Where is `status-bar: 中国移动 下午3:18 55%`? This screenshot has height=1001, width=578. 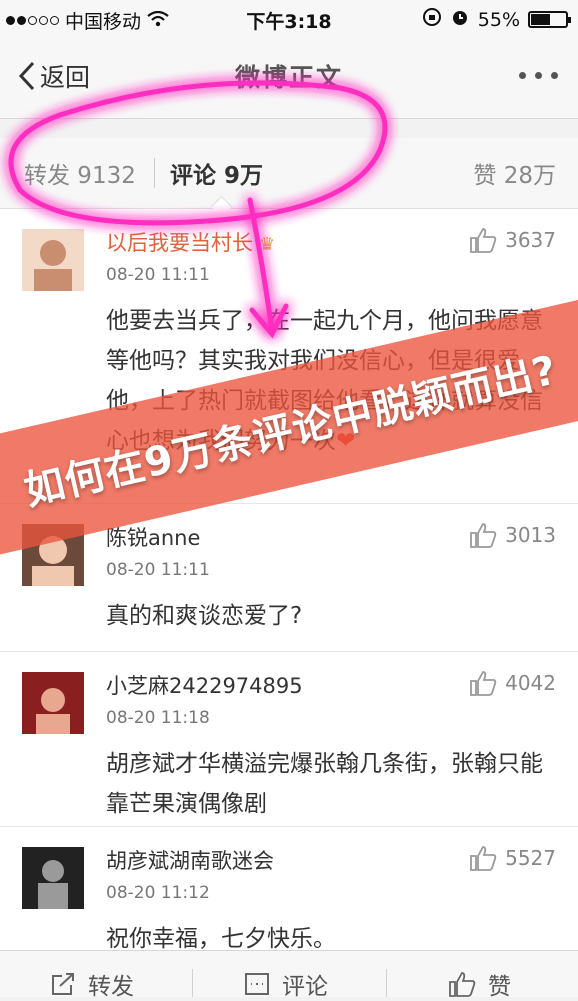 status-bar: 中国移动 下午3:18 55% is located at coordinates (289, 19).